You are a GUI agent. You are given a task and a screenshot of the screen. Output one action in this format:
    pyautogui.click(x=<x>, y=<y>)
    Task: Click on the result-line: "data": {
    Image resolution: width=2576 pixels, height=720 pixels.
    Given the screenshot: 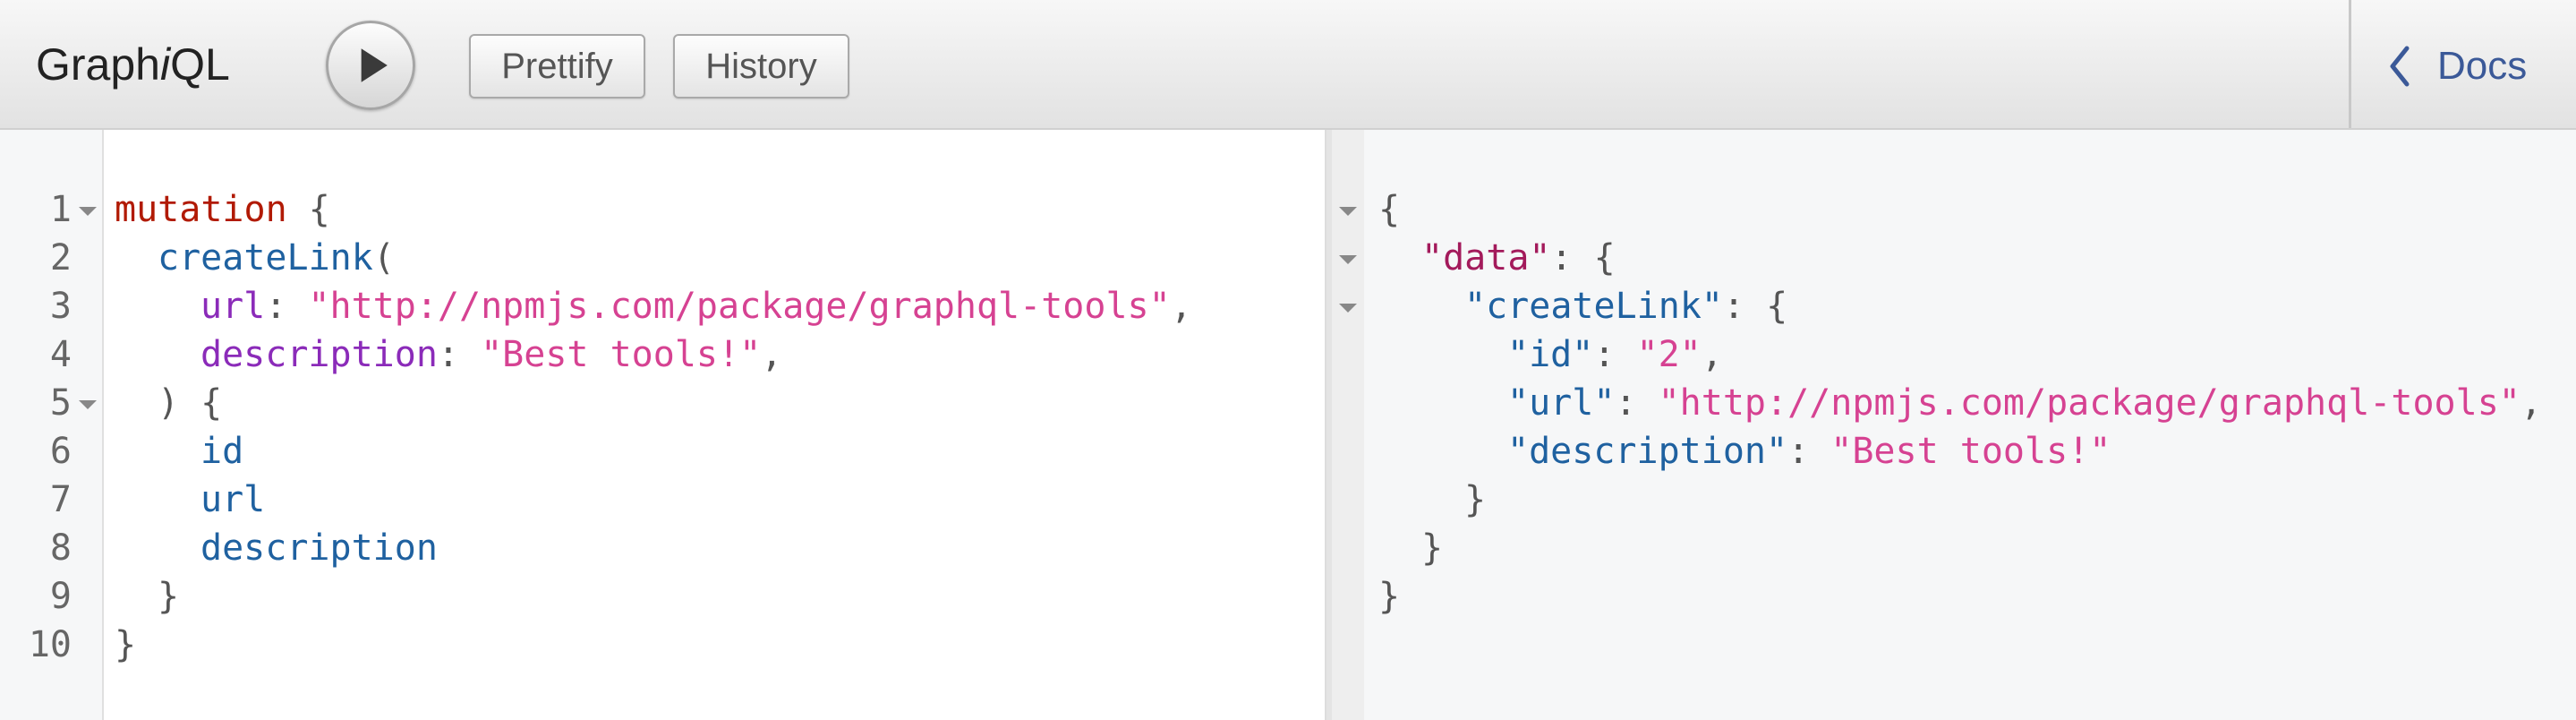 What is the action you would take?
    pyautogui.click(x=1518, y=258)
    